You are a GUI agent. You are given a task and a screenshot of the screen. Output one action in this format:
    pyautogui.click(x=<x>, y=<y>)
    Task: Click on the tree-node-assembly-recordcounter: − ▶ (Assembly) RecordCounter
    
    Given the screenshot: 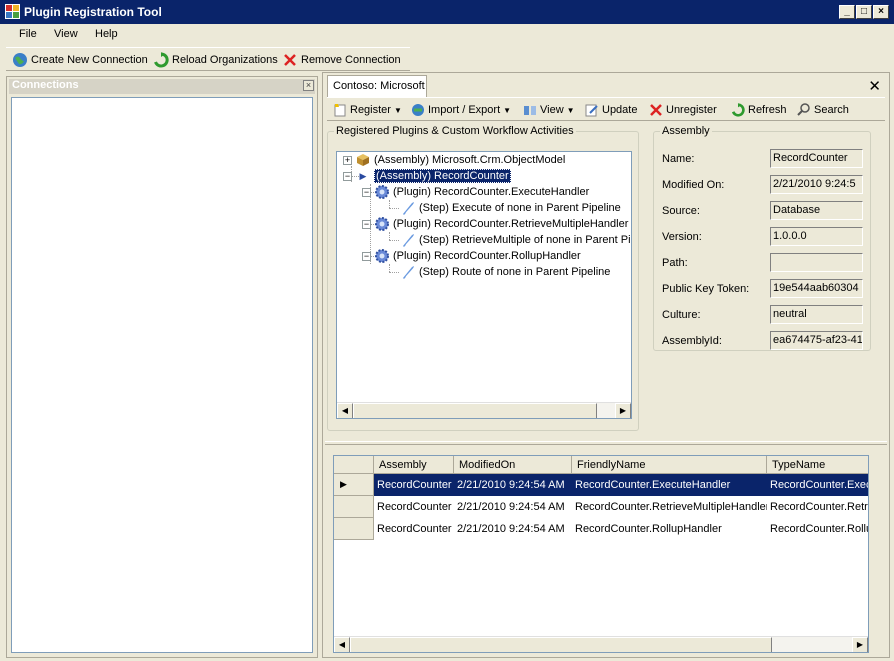 What is the action you would take?
    pyautogui.click(x=427, y=176)
    